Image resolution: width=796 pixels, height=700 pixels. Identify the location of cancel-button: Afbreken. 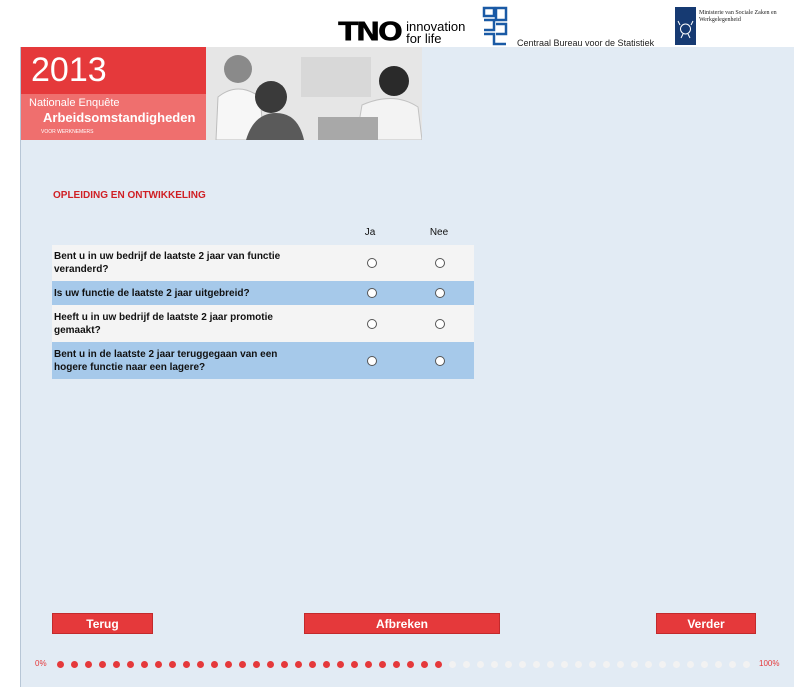
(402, 623).